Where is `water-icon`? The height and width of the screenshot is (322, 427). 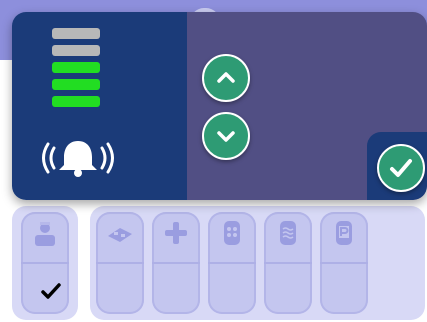
water-icon is located at coordinates (288, 233).